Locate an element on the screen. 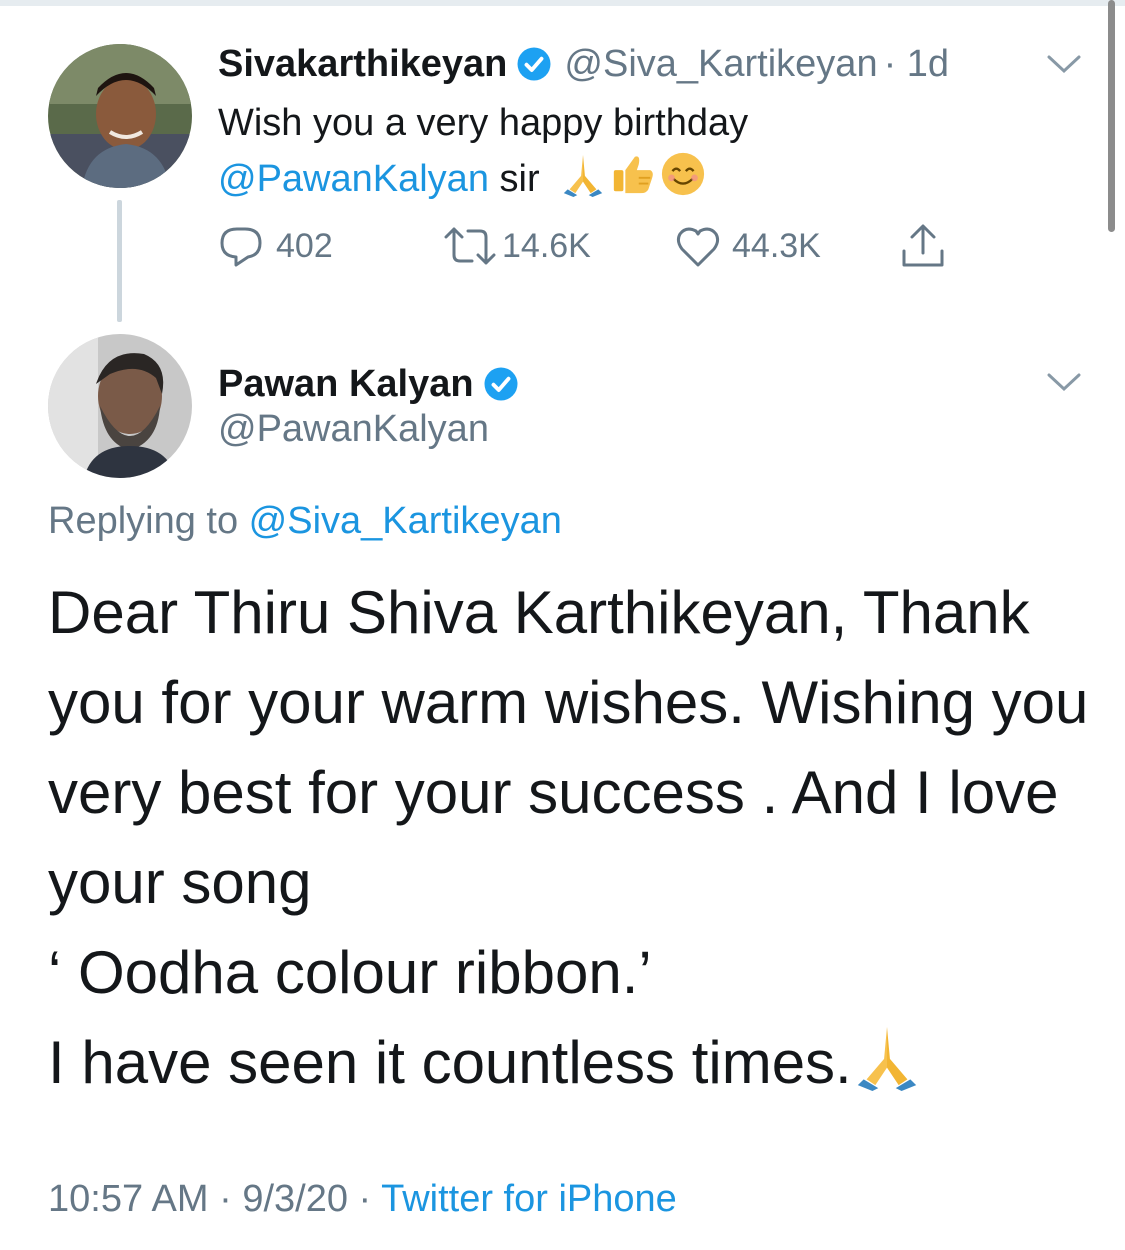  share-button is located at coordinates (923, 246).